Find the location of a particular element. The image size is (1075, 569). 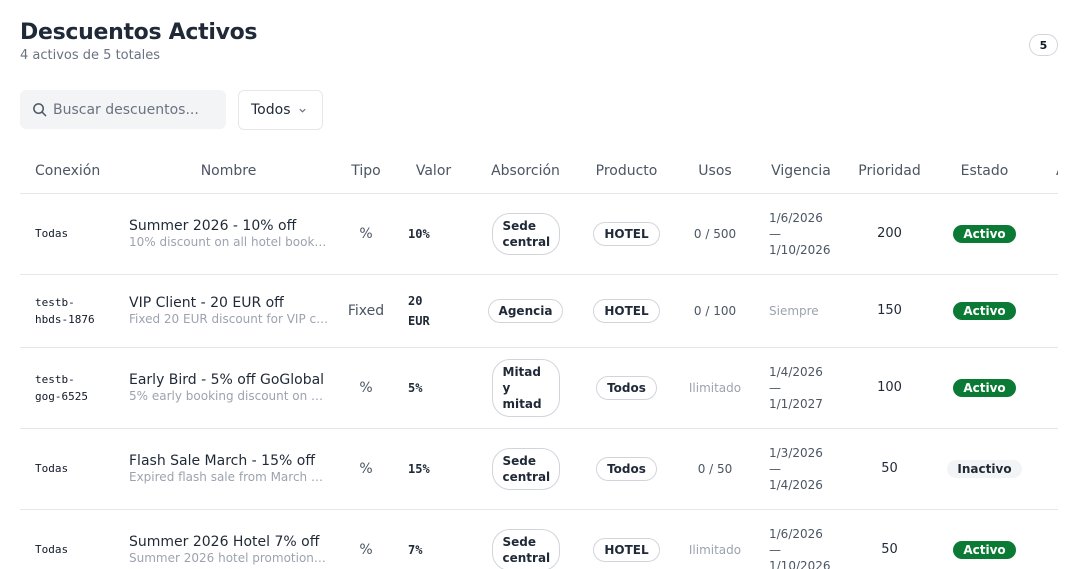

column-header-tipo: Tipo is located at coordinates (366, 172).